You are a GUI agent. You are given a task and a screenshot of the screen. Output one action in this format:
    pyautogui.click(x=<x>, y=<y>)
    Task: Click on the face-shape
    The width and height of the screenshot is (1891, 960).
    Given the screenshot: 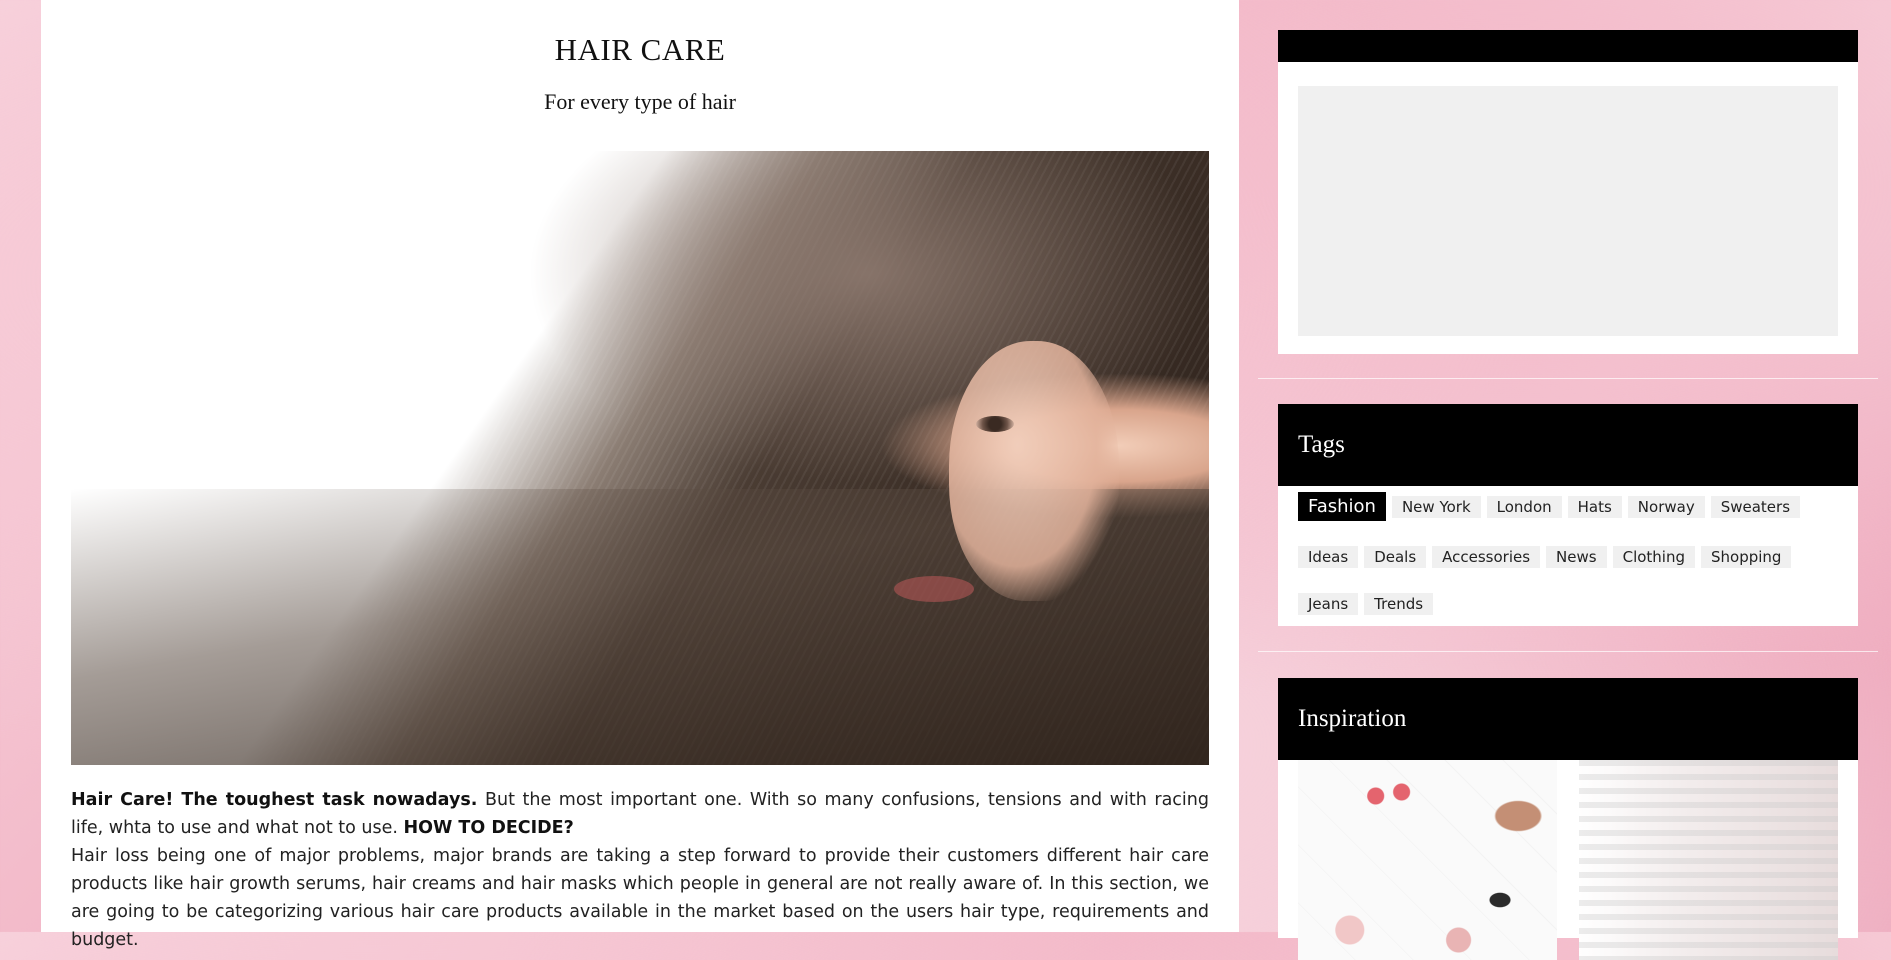 What is the action you would take?
    pyautogui.click(x=1034, y=471)
    